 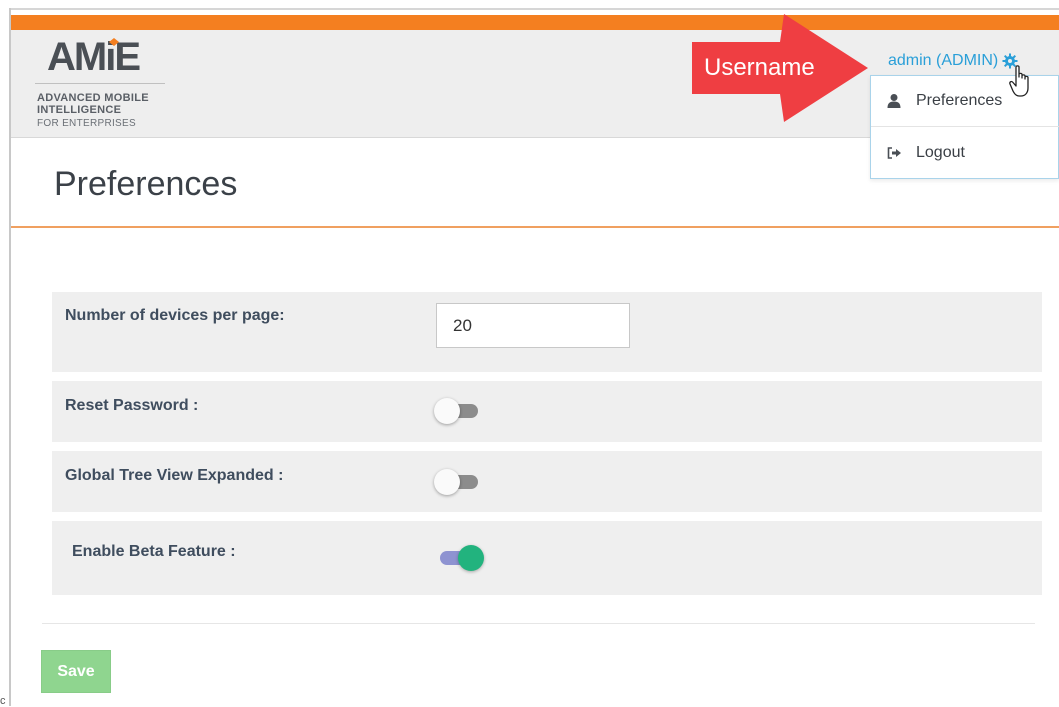 What do you see at coordinates (547, 411) in the screenshot?
I see `setting-row-reset-password: Reset Password :` at bounding box center [547, 411].